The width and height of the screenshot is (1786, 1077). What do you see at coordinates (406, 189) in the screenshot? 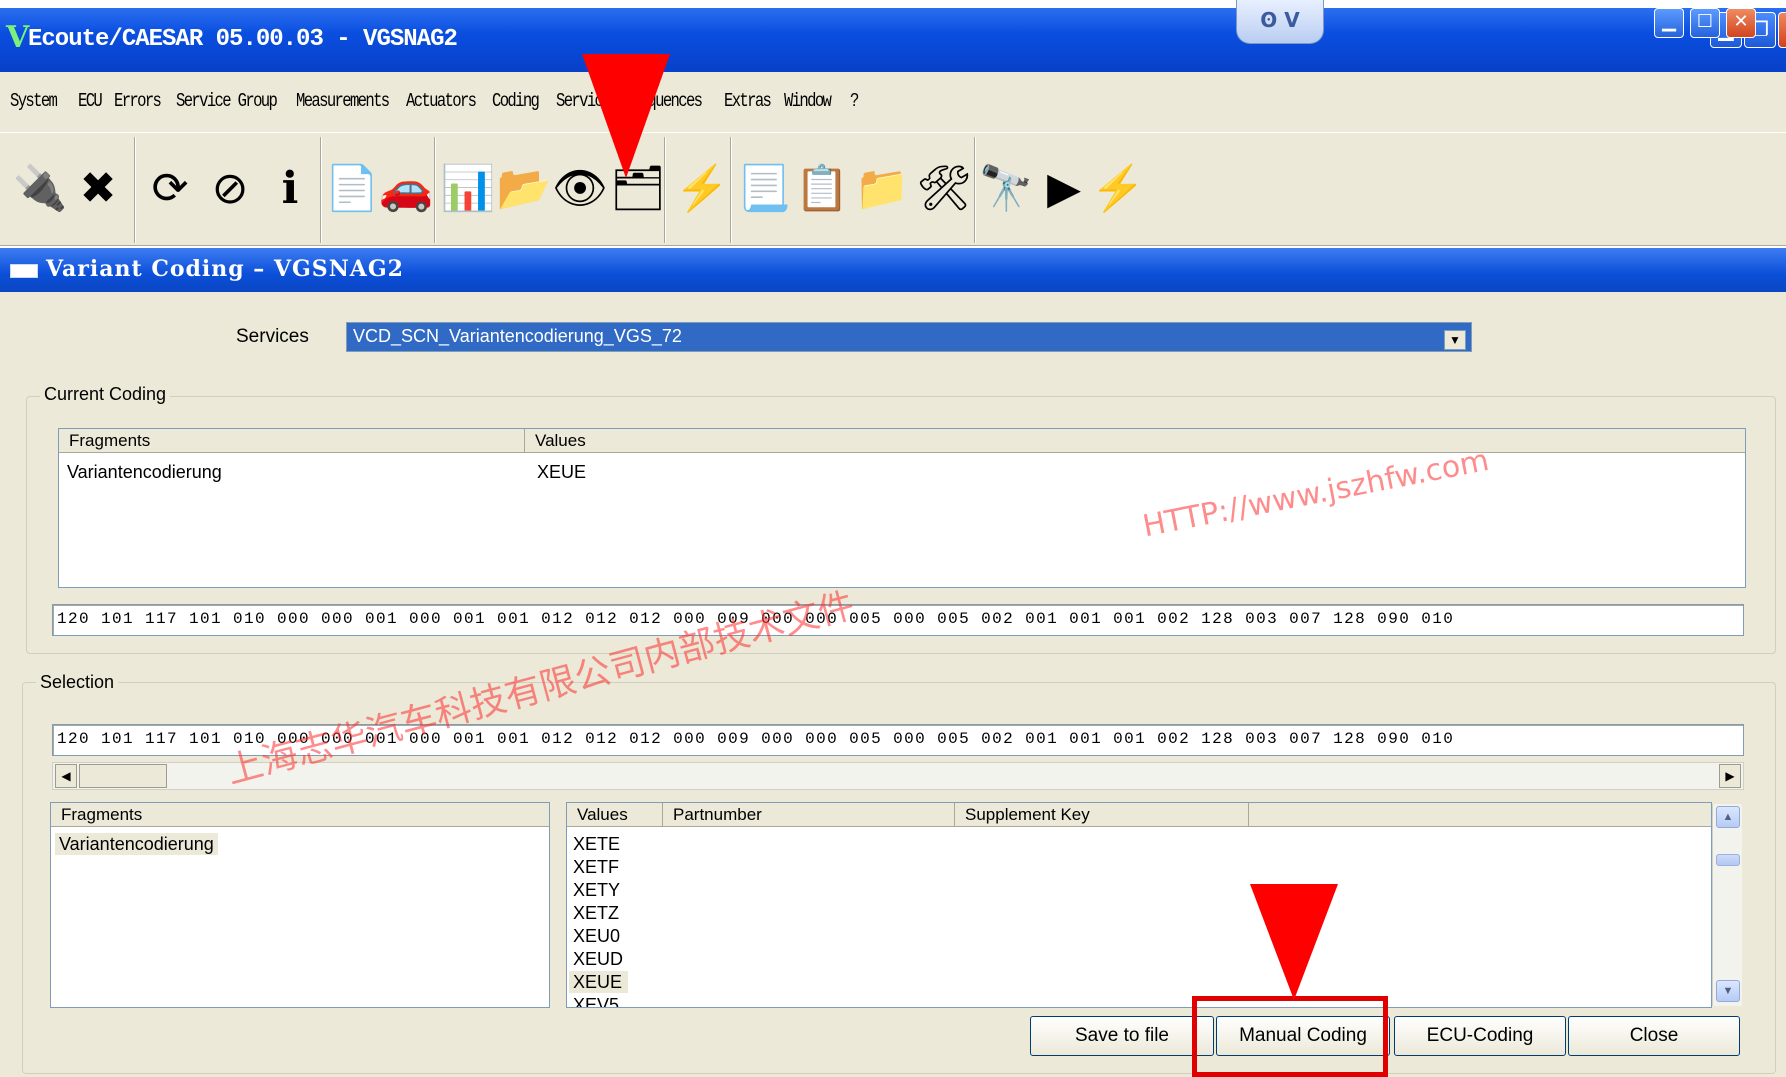
I see `vehicle-icon: 🚗` at bounding box center [406, 189].